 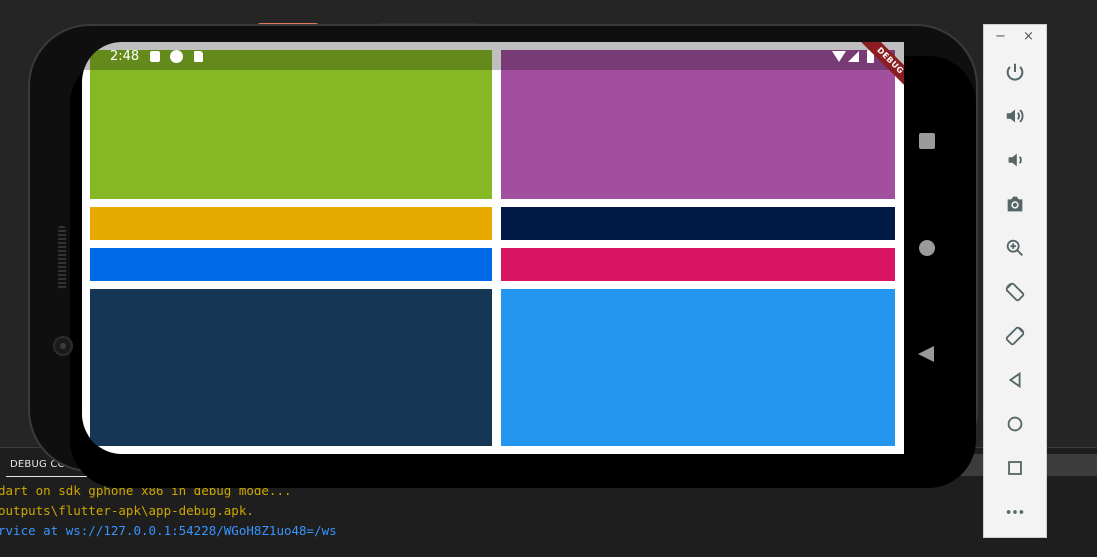 What do you see at coordinates (493, 56) in the screenshot?
I see `status-bar: 2:48` at bounding box center [493, 56].